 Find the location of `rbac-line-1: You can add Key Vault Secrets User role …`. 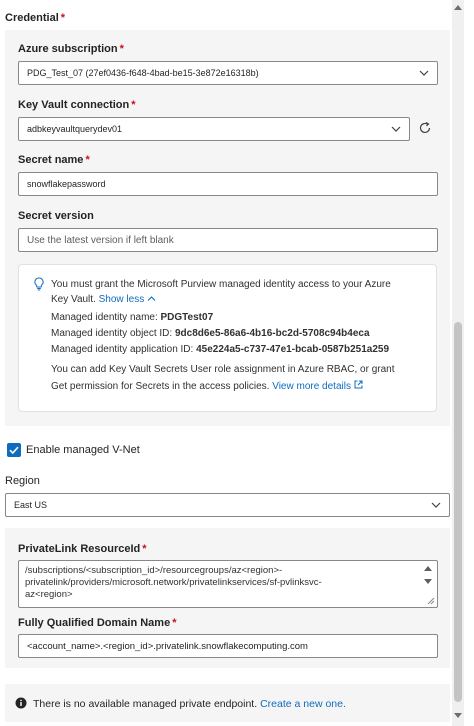

rbac-line-1: You can add Key Vault Secrets User role … is located at coordinates (223, 369).